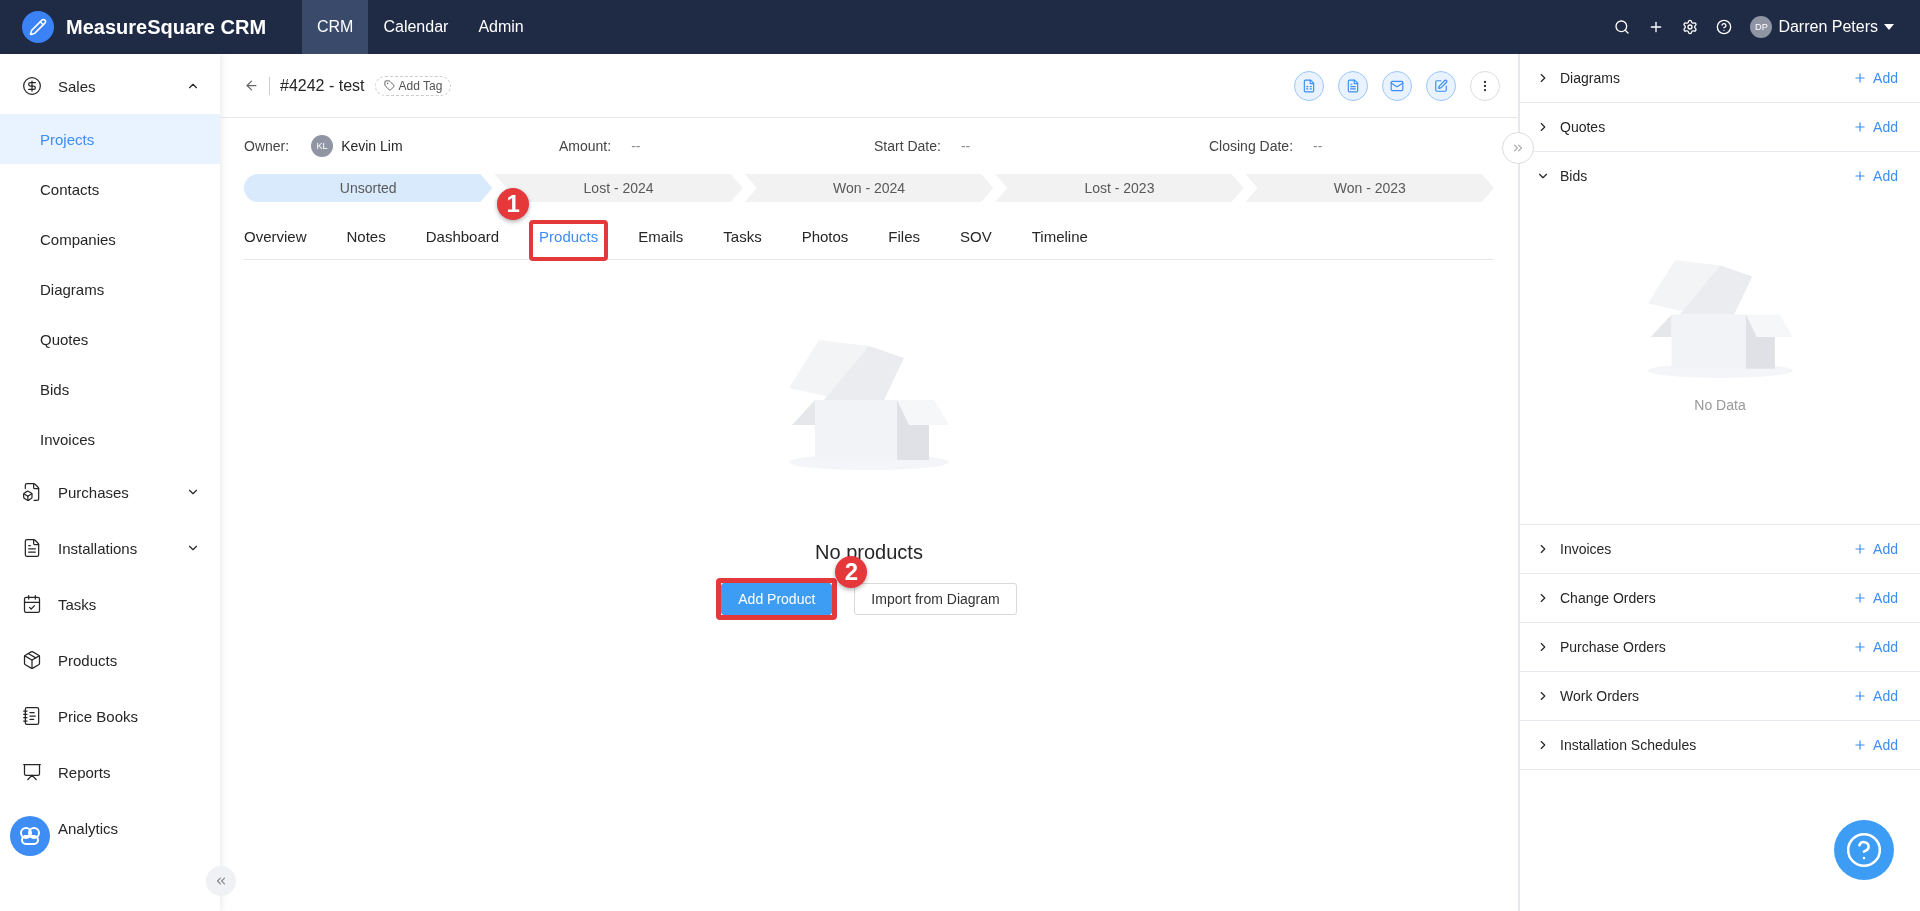 The height and width of the screenshot is (911, 1920). I want to click on stage-step: Won - 2024, so click(869, 188).